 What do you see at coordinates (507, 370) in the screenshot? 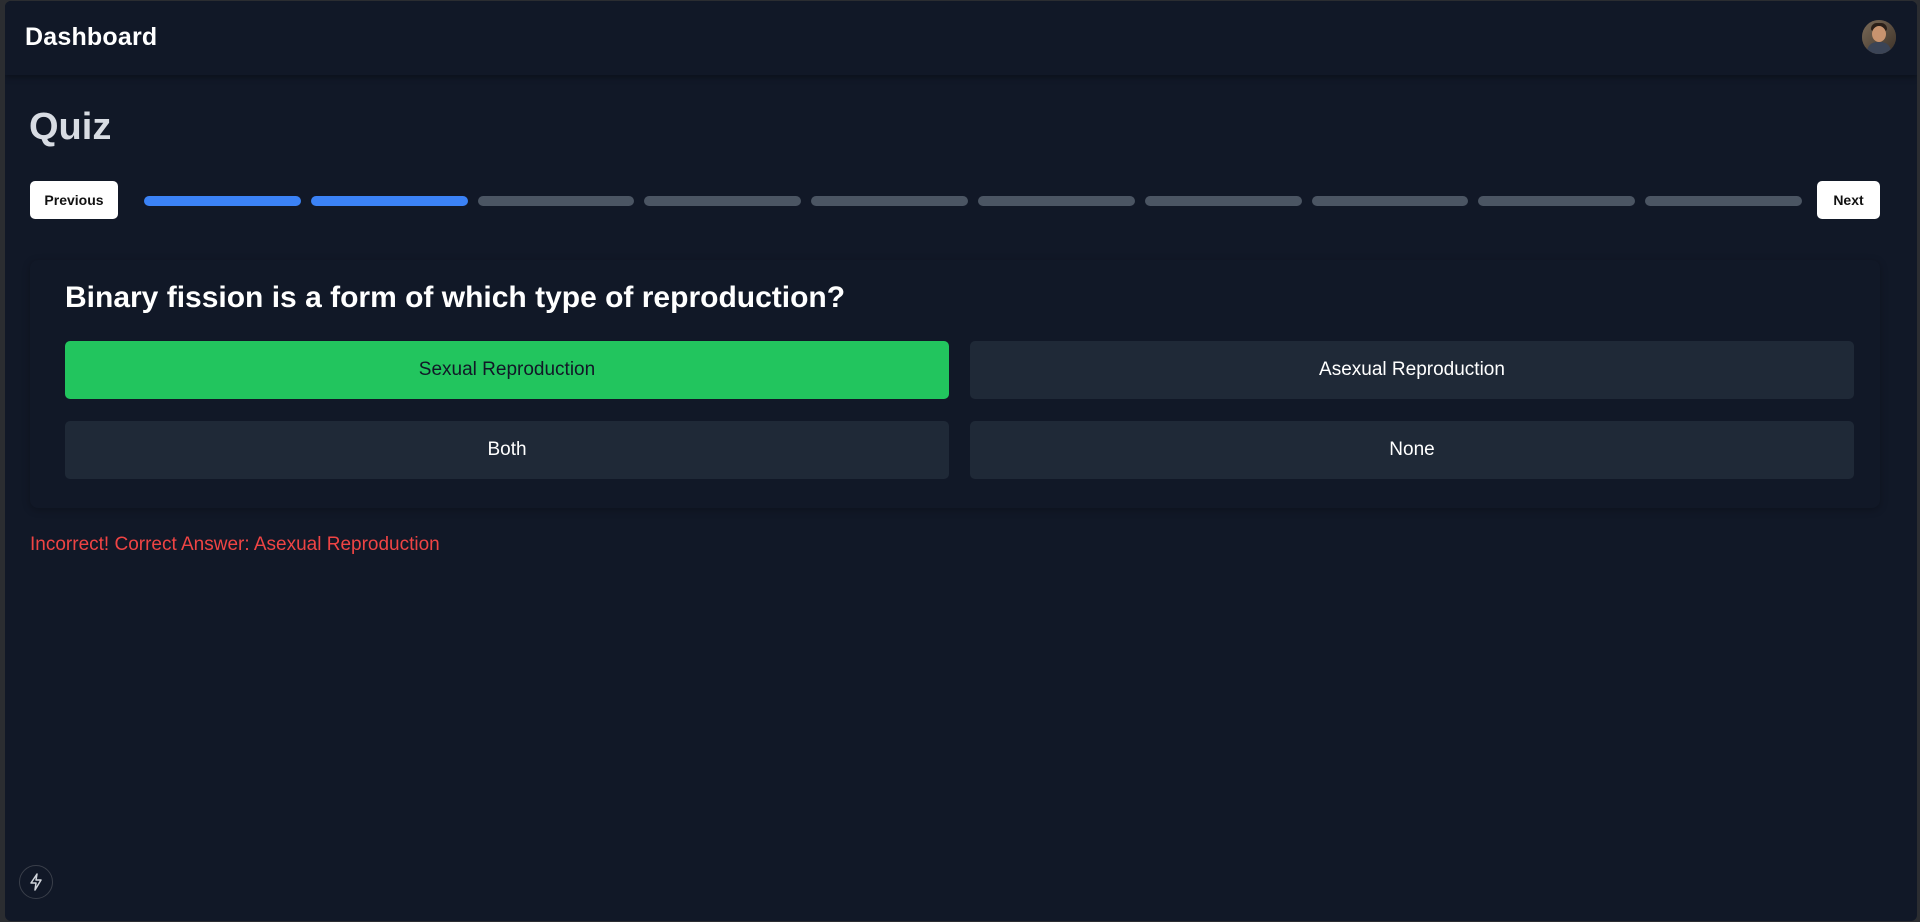
I see `answer-option-sexual-reproduction: Sexual Reproduction` at bounding box center [507, 370].